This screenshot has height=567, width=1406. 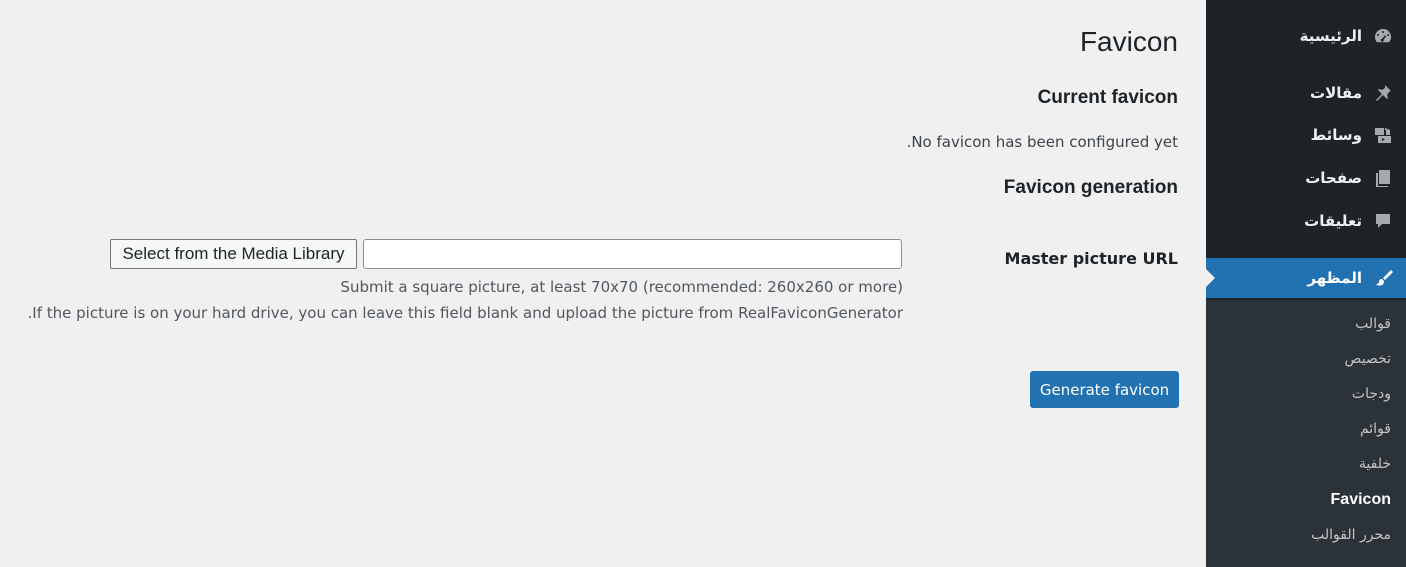 I want to click on pages-icon, so click(x=1383, y=178).